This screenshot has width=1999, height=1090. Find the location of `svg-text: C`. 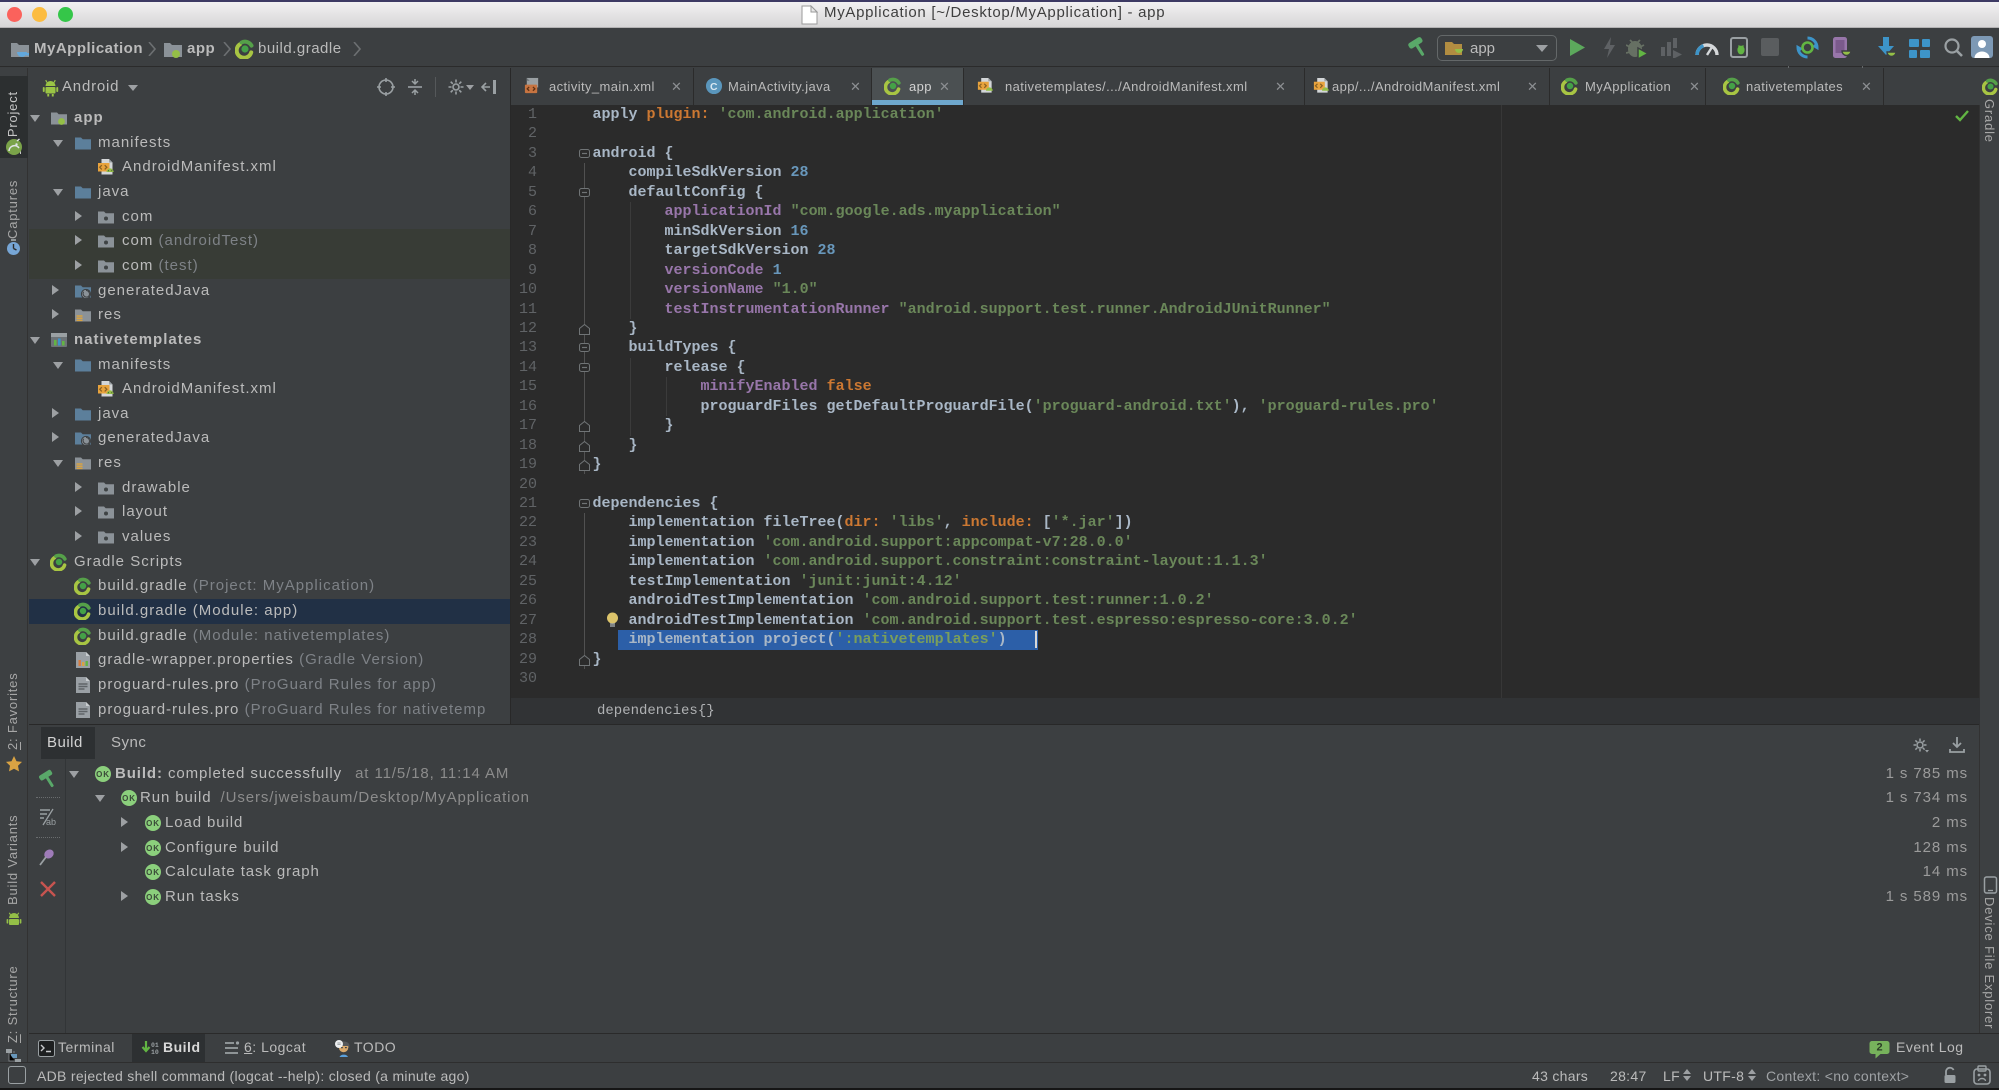

svg-text: C is located at coordinates (714, 87).